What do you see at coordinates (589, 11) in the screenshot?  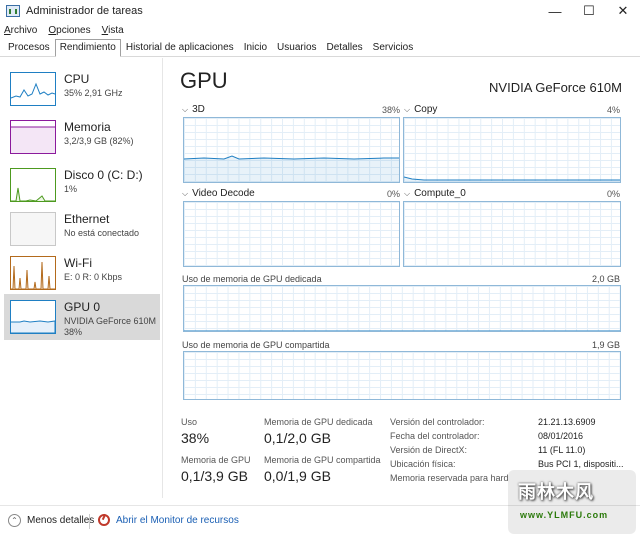 I see `maximize-button: ☐` at bounding box center [589, 11].